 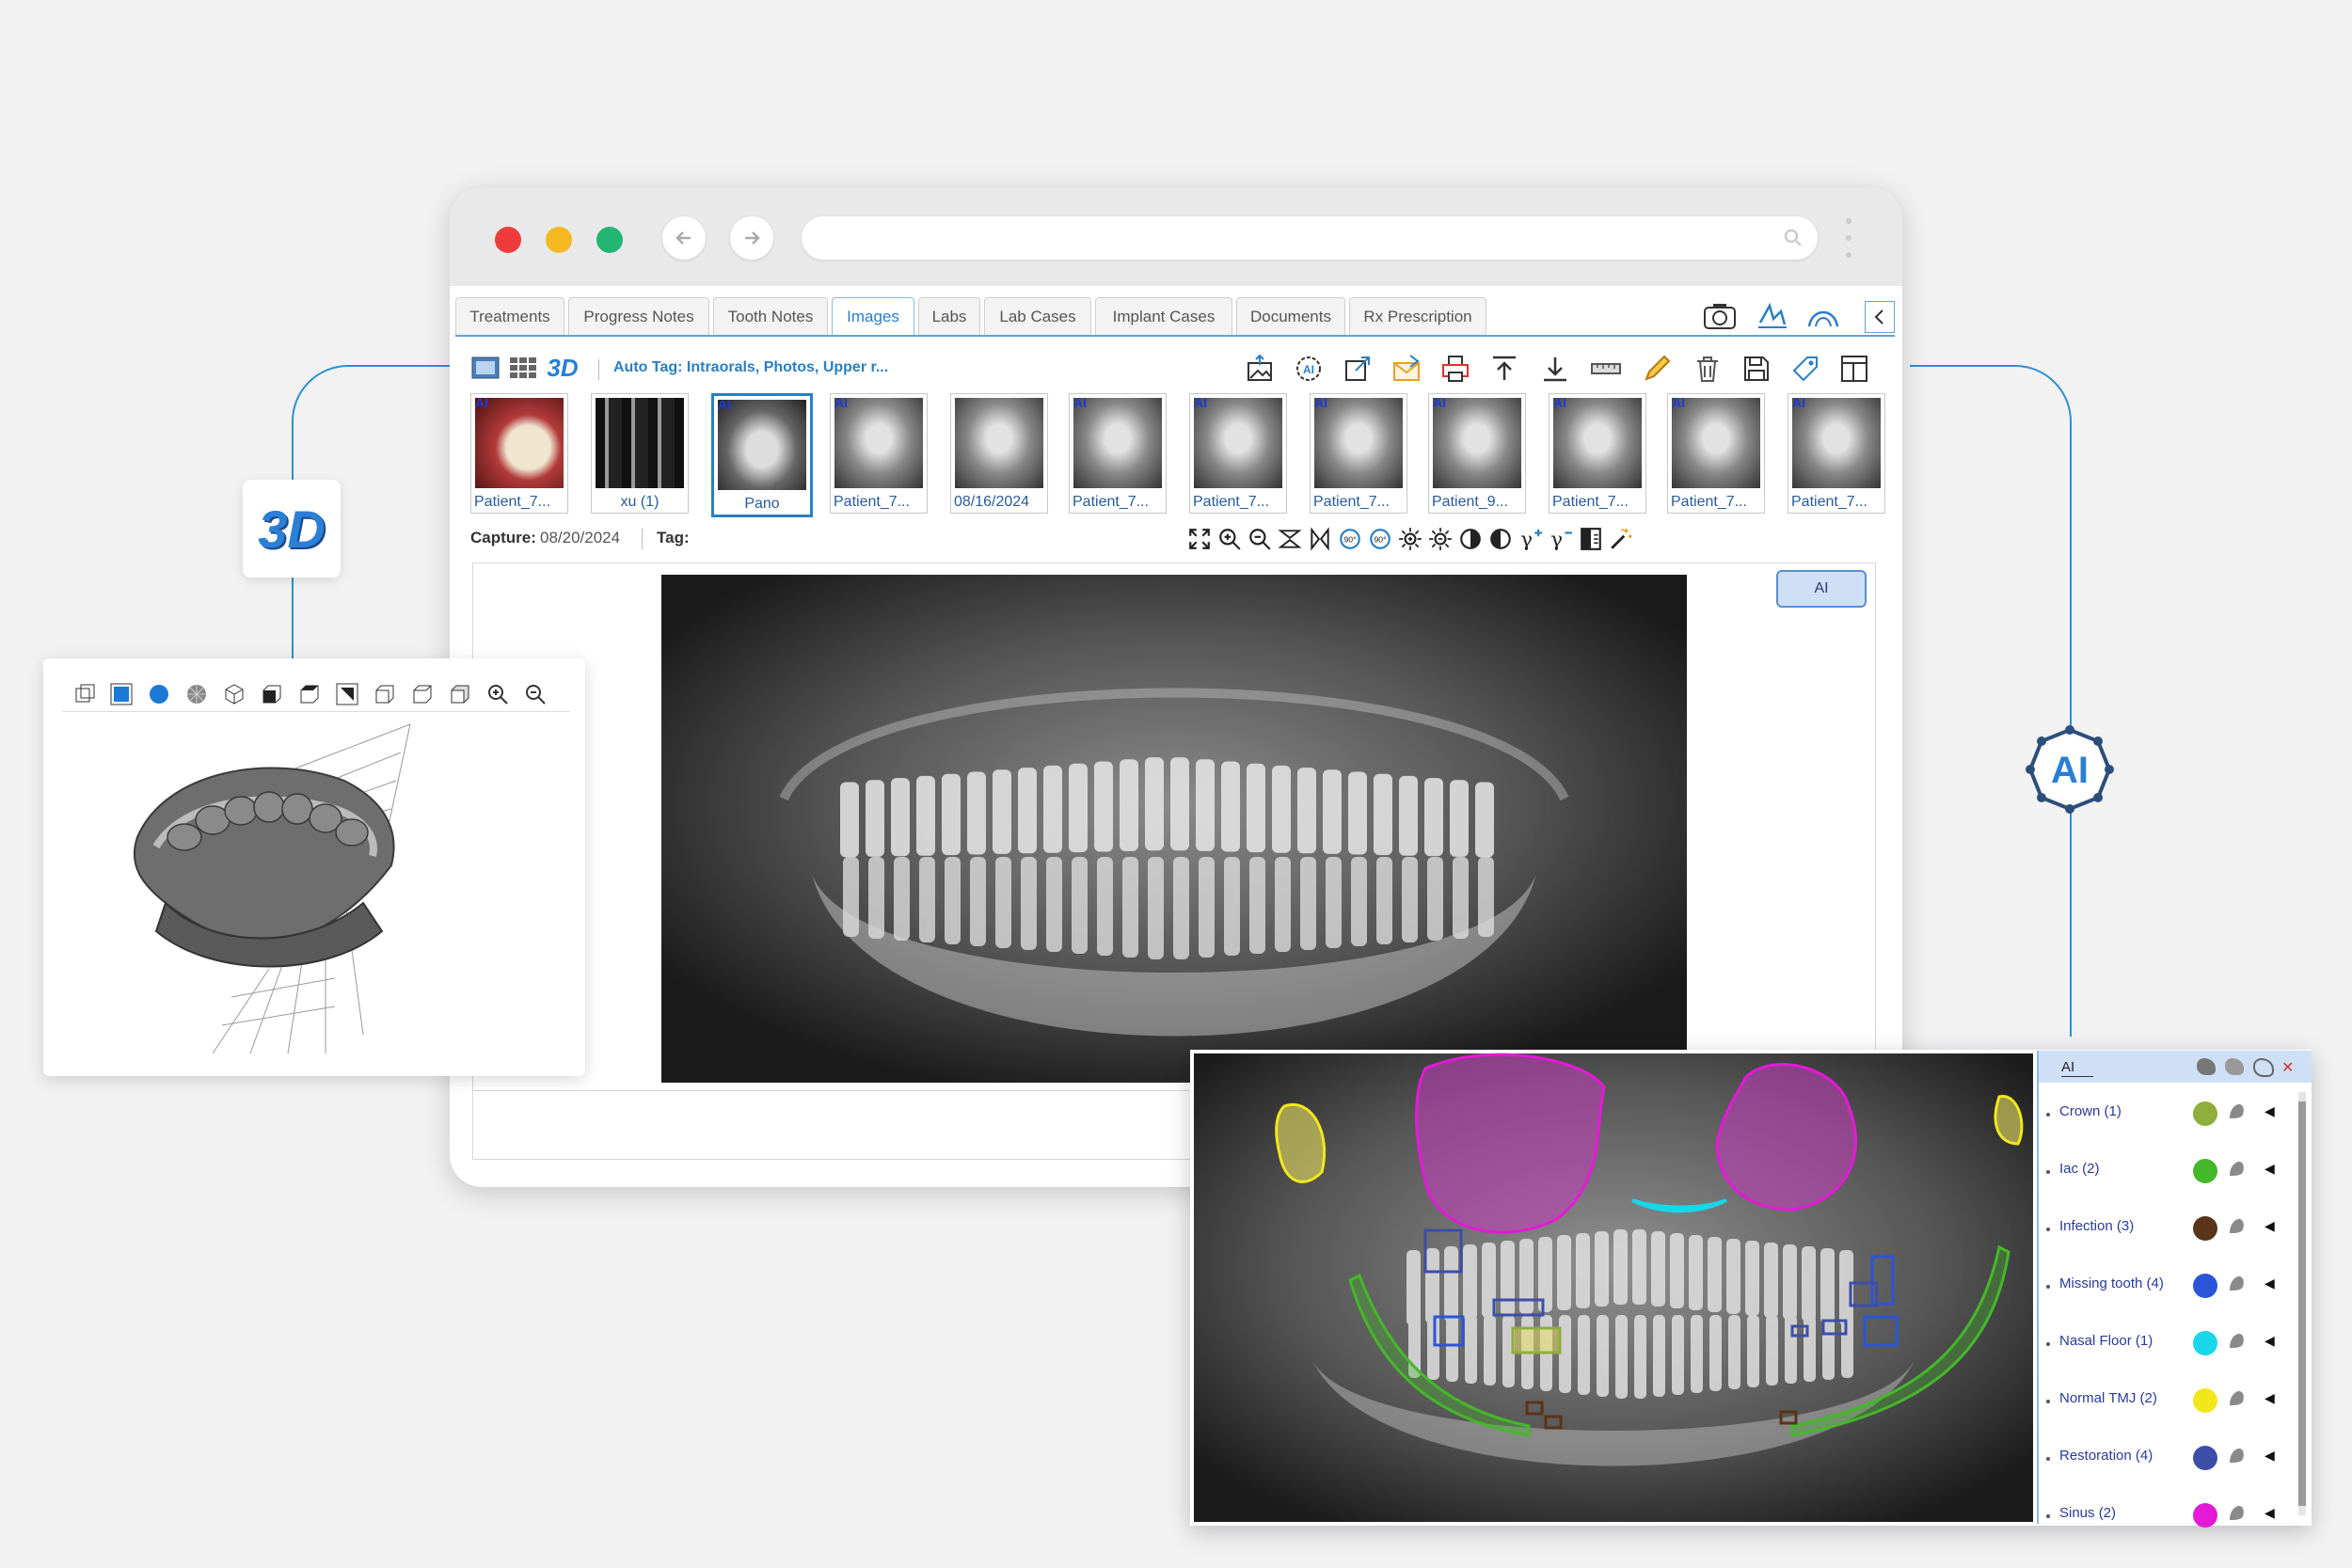 I want to click on pencil-icon, so click(x=1657, y=369).